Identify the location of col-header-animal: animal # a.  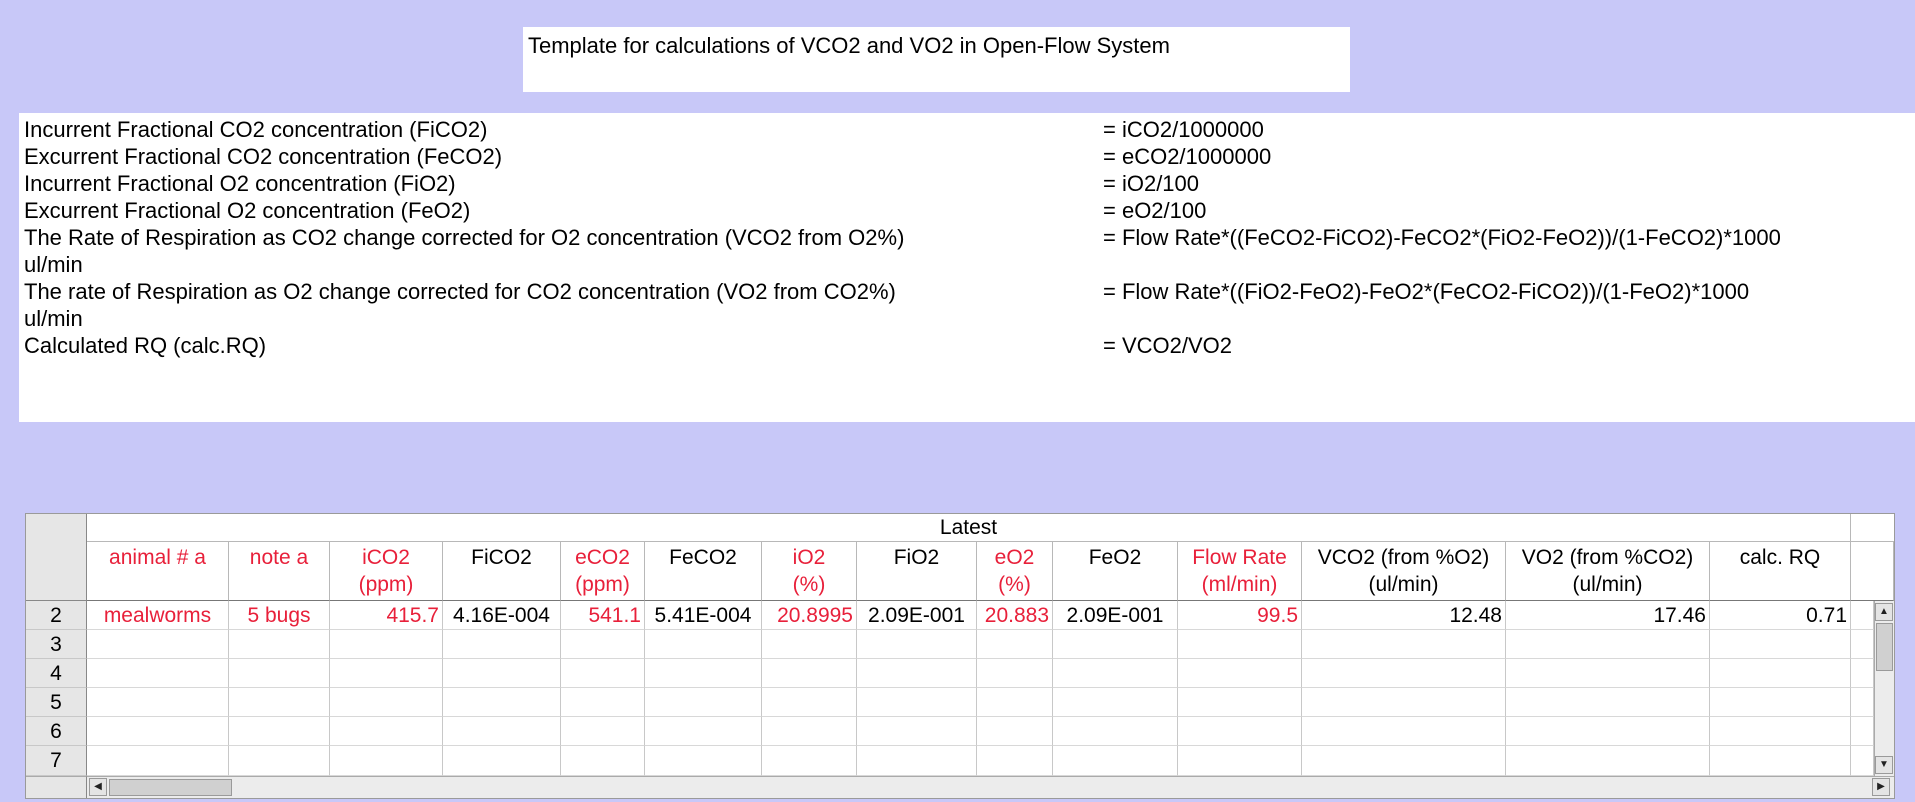
(158, 571).